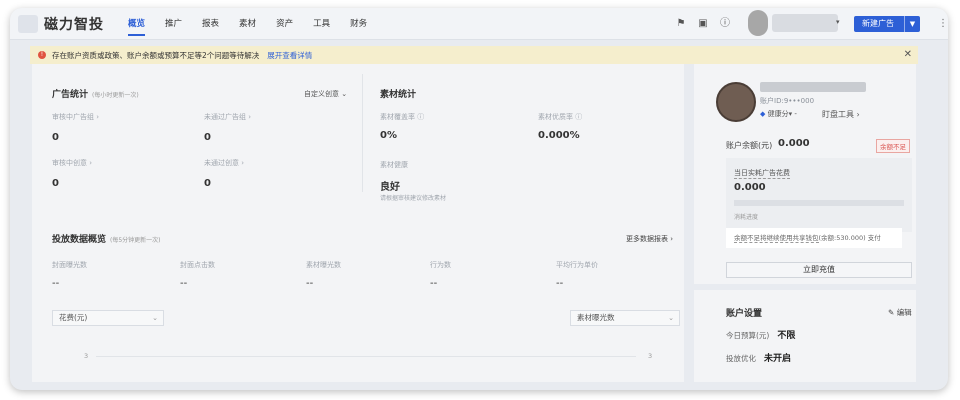 This screenshot has height=400, width=960. I want to click on metric-avg-cost-value: --, so click(560, 283).